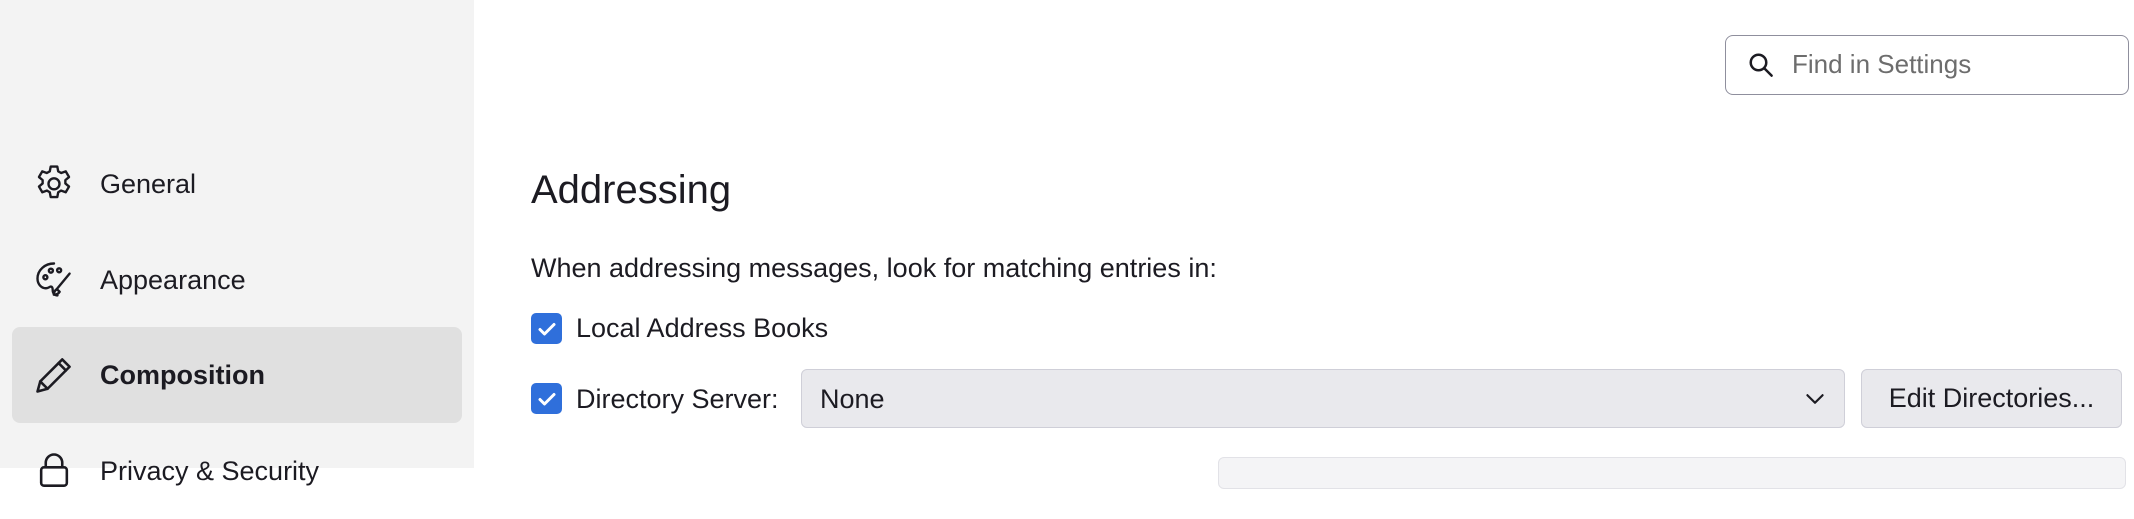  Describe the element at coordinates (1815, 399) in the screenshot. I see `chevron-down-icon` at that location.